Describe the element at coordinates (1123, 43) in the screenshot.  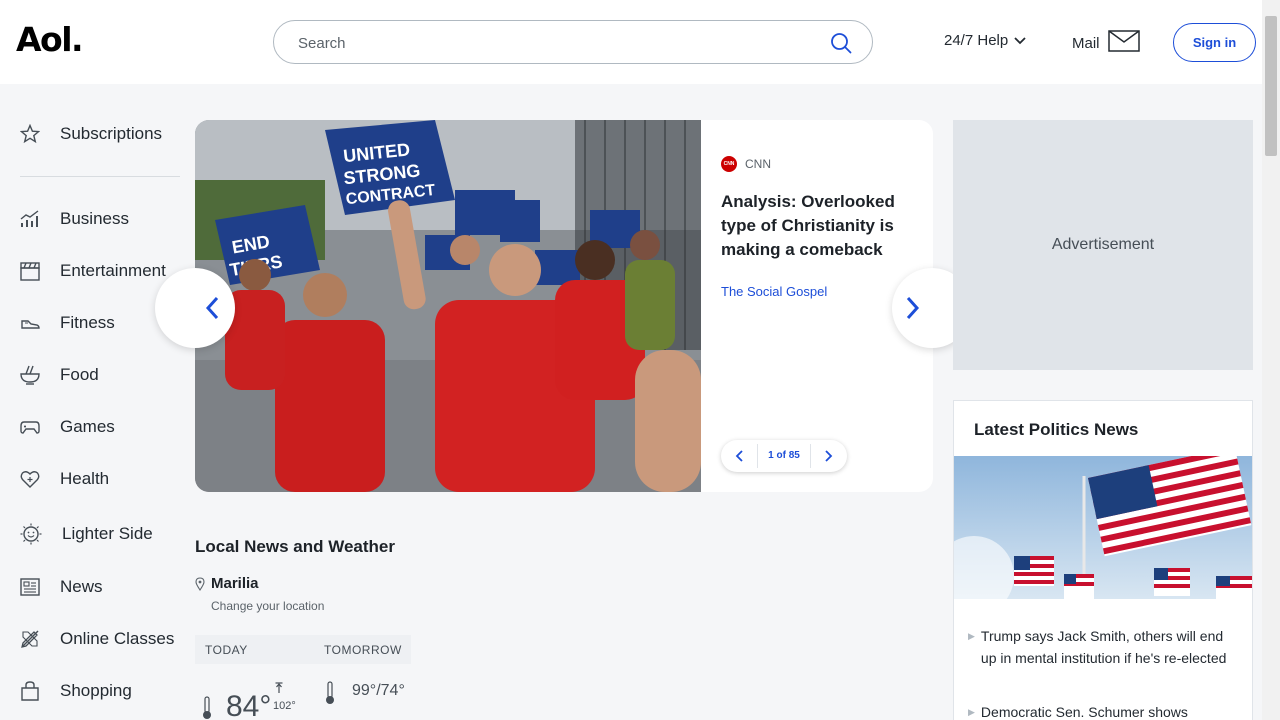
I see `envelope-icon` at that location.